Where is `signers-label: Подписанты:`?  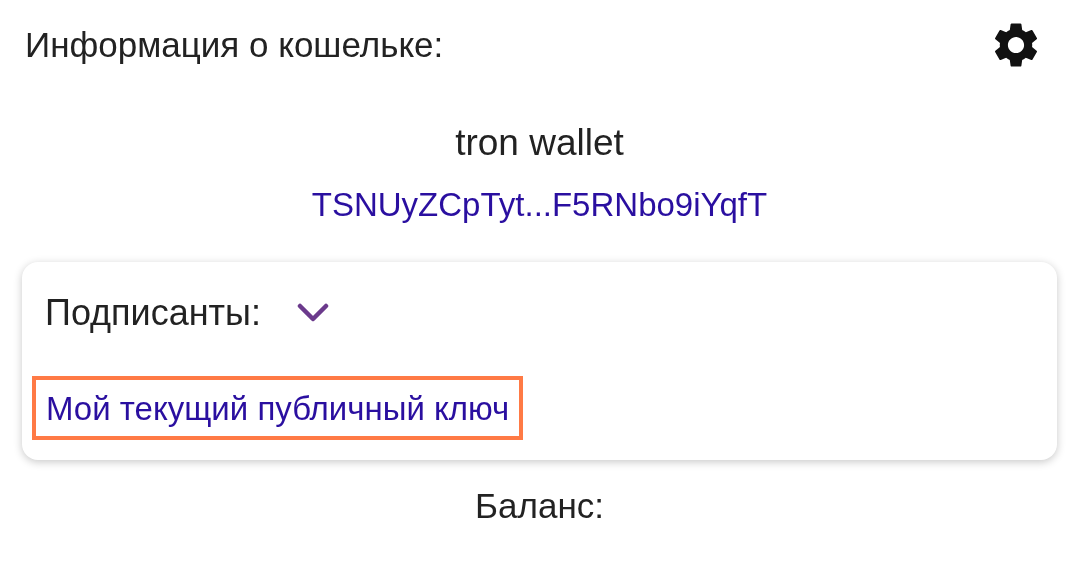
signers-label: Подписанты: is located at coordinates (153, 313).